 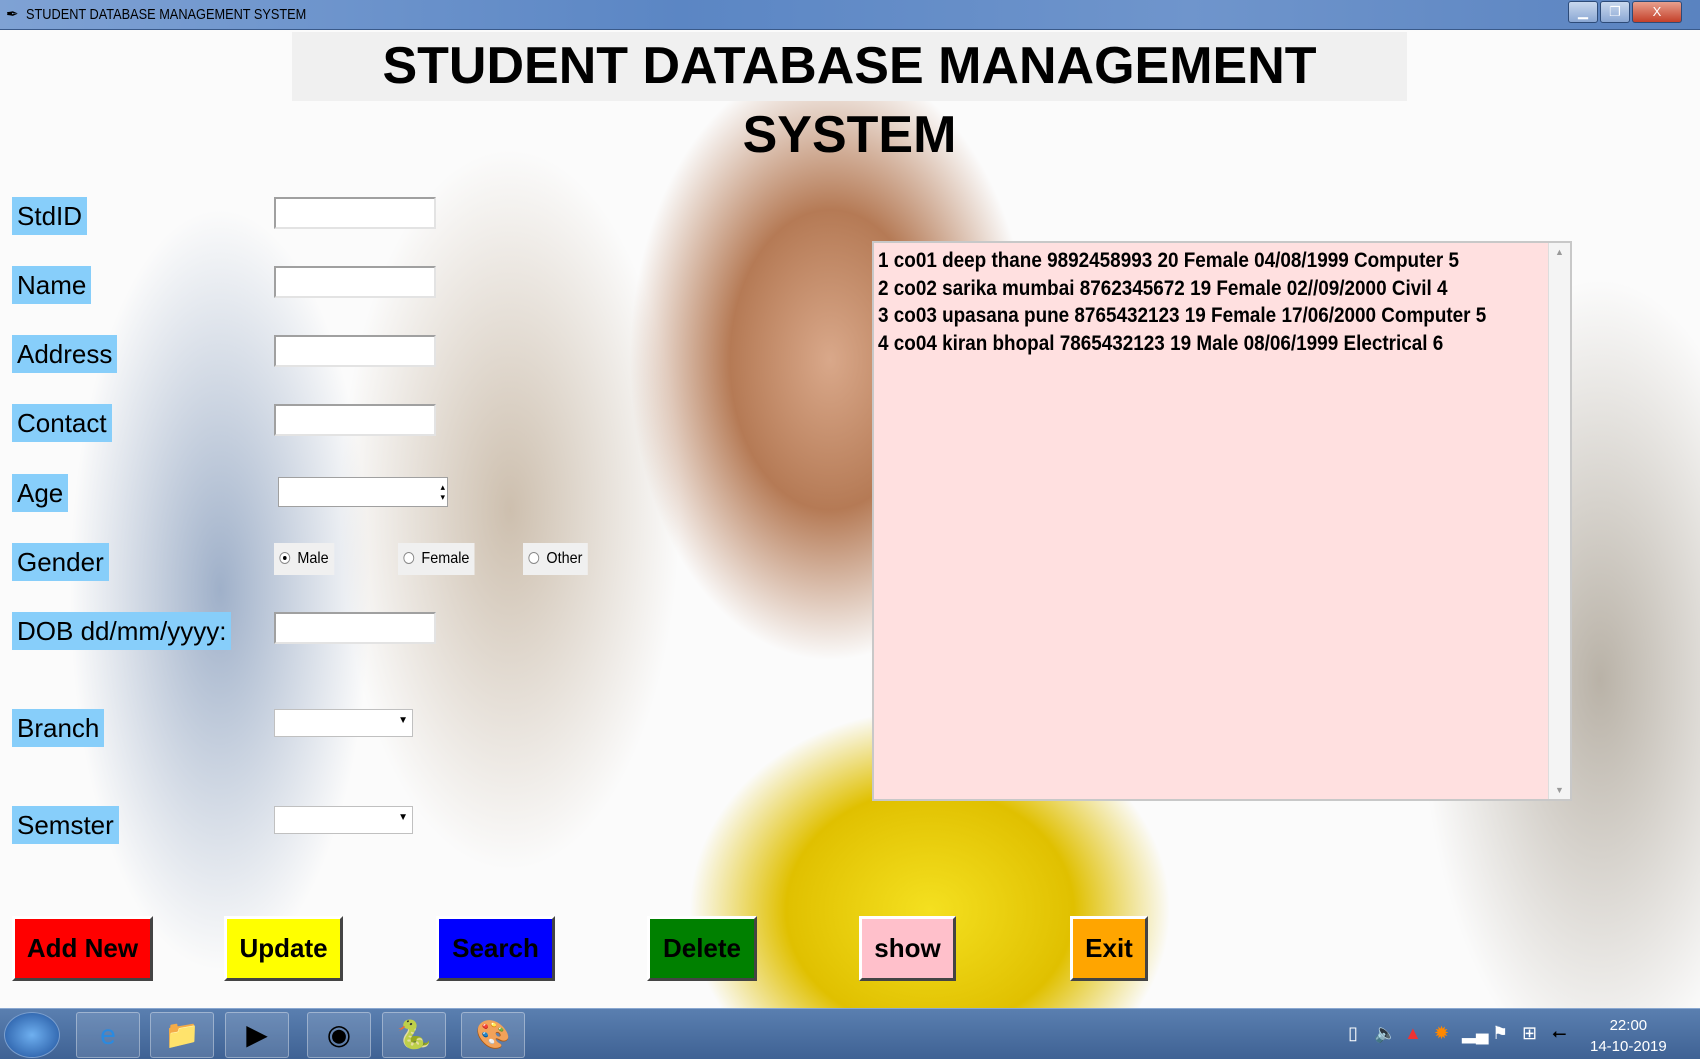 I want to click on branch-label: Branch, so click(x=58, y=728).